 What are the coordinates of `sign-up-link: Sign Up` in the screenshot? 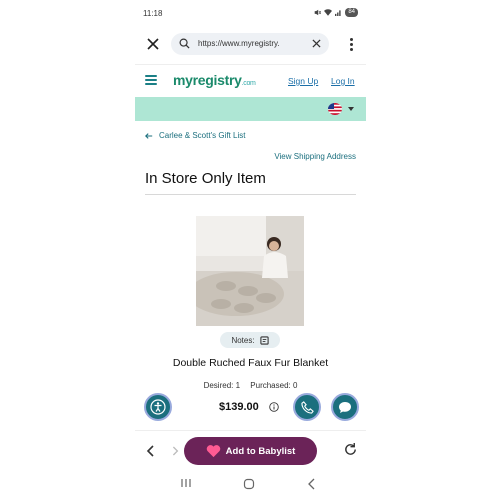 It's located at (303, 81).